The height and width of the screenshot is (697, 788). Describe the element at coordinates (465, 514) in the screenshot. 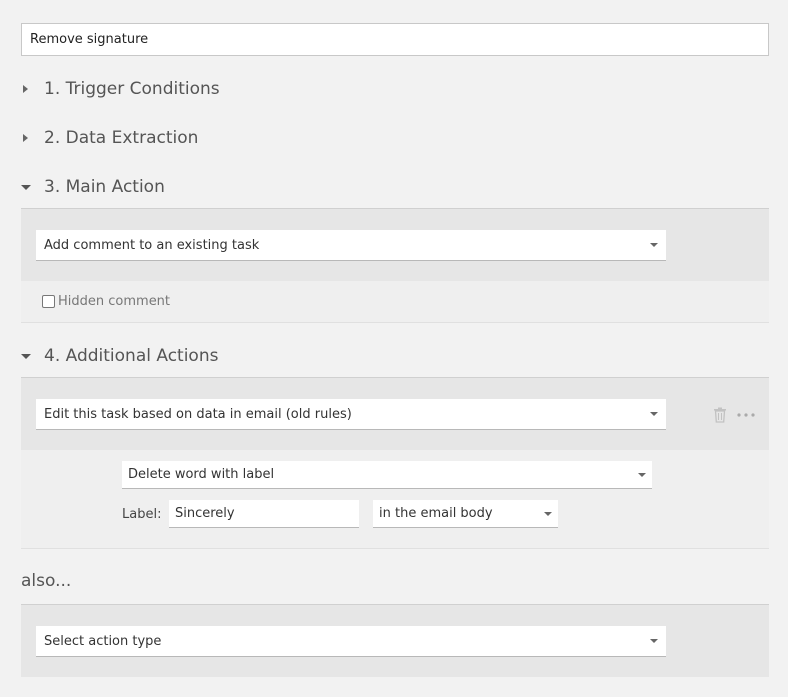

I see `location-select: in the email body` at that location.